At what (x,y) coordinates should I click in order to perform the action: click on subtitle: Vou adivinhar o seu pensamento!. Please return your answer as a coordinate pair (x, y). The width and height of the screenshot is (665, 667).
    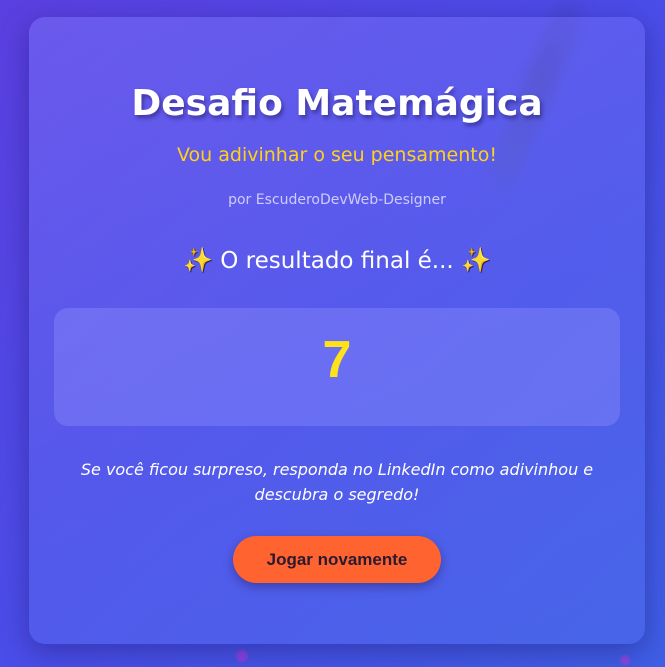
    Looking at the image, I should click on (337, 155).